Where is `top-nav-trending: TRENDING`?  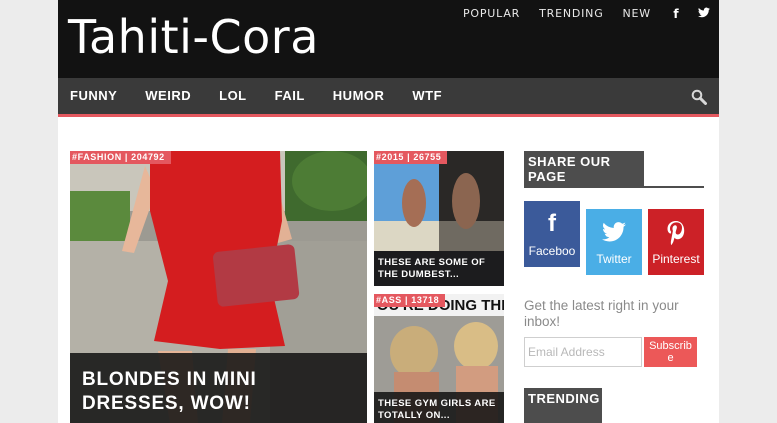 top-nav-trending: TRENDING is located at coordinates (571, 14).